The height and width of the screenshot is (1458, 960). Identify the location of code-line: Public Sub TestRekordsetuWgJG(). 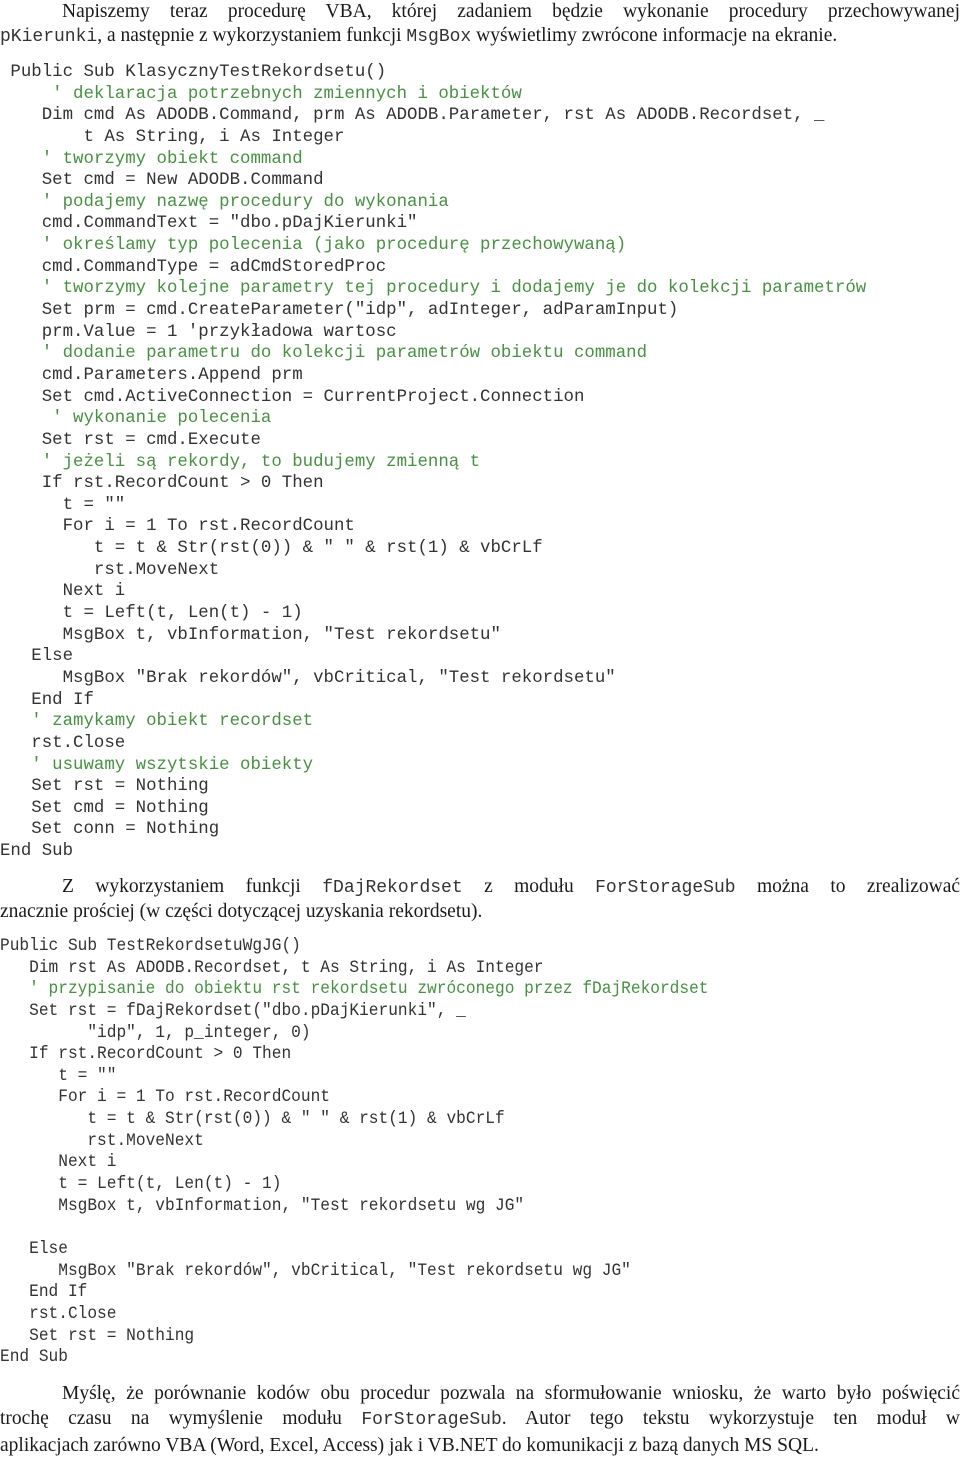
(150, 946).